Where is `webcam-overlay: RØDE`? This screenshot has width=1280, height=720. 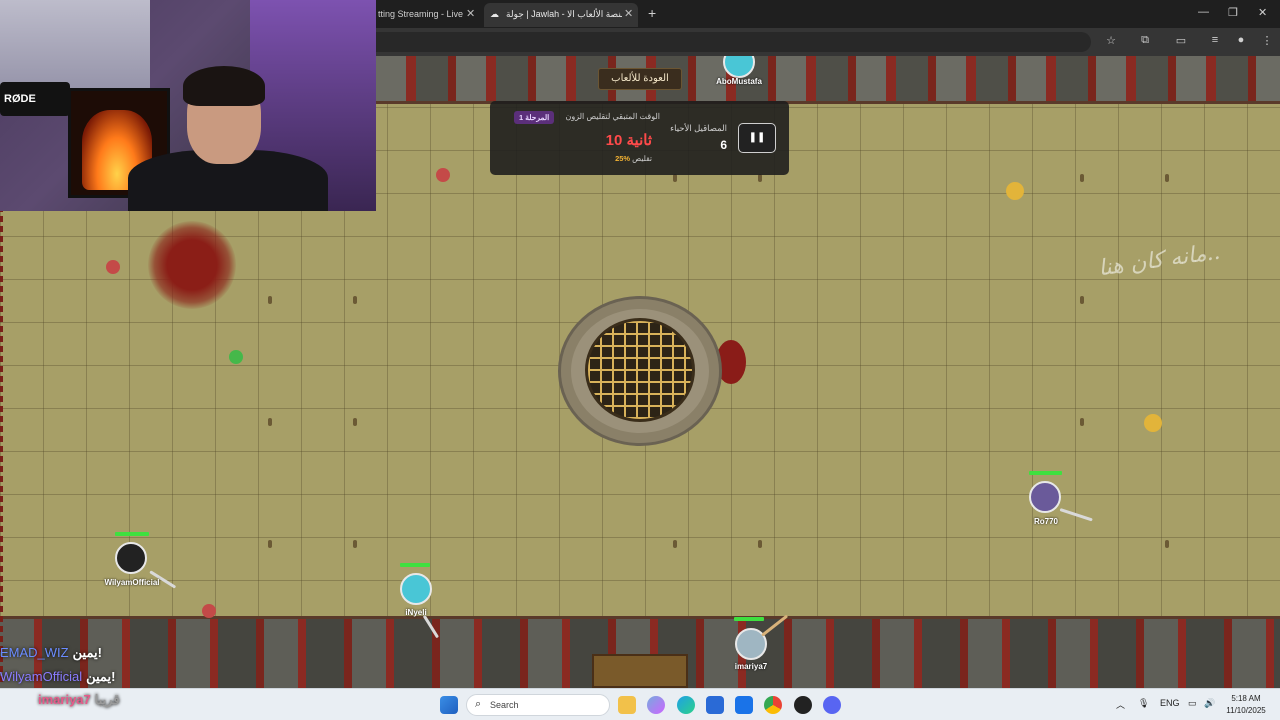 webcam-overlay: RØDE is located at coordinates (188, 105).